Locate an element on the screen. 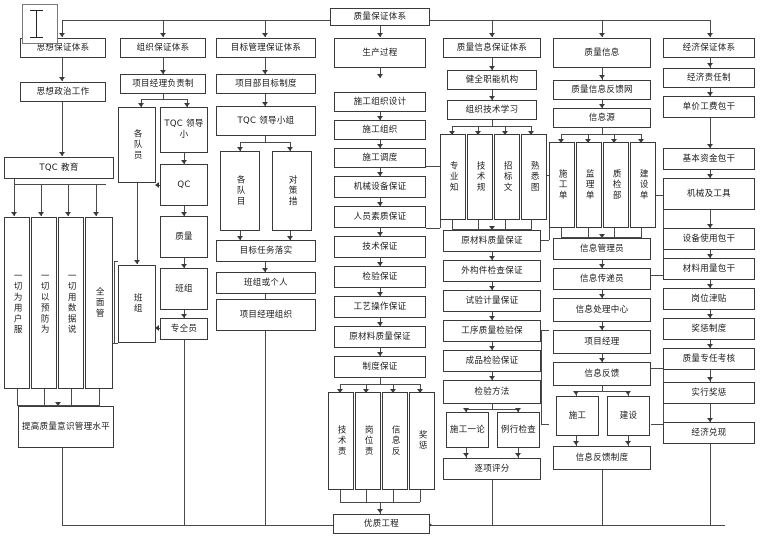 The width and height of the screenshot is (760, 544). node-economic-1: 单价工费包干 is located at coordinates (709, 107).